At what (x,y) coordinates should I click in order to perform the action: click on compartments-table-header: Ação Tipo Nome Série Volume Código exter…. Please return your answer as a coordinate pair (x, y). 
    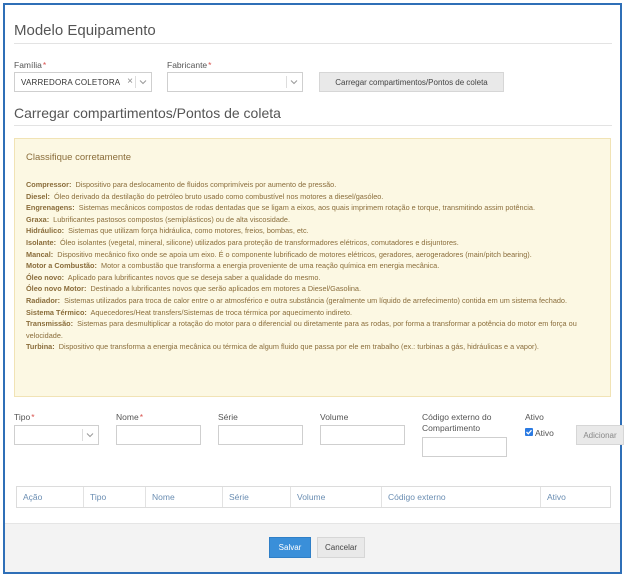
    Looking at the image, I should click on (313, 497).